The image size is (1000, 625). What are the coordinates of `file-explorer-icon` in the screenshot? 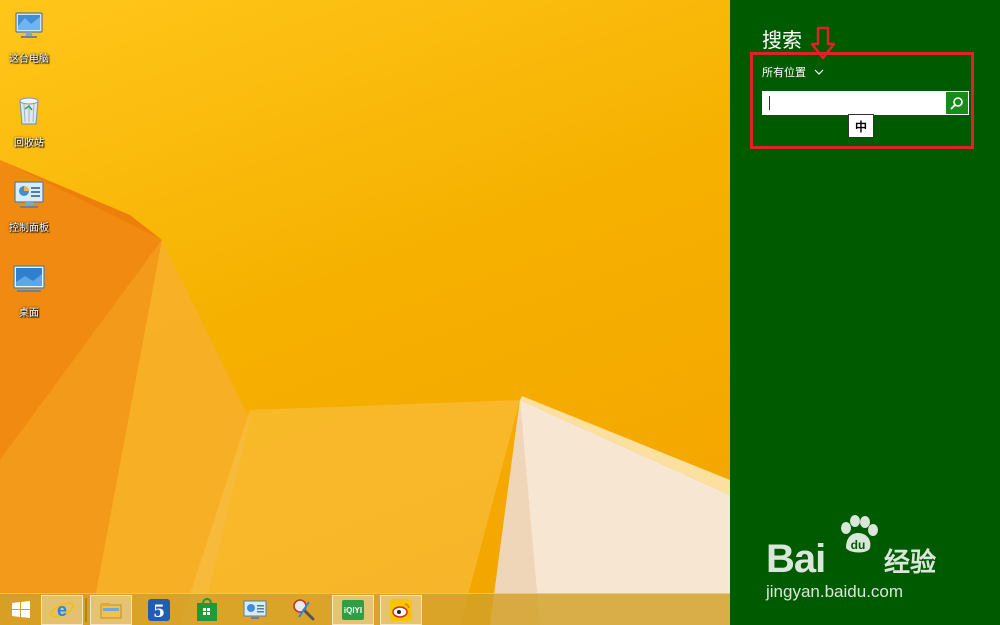 It's located at (111, 611).